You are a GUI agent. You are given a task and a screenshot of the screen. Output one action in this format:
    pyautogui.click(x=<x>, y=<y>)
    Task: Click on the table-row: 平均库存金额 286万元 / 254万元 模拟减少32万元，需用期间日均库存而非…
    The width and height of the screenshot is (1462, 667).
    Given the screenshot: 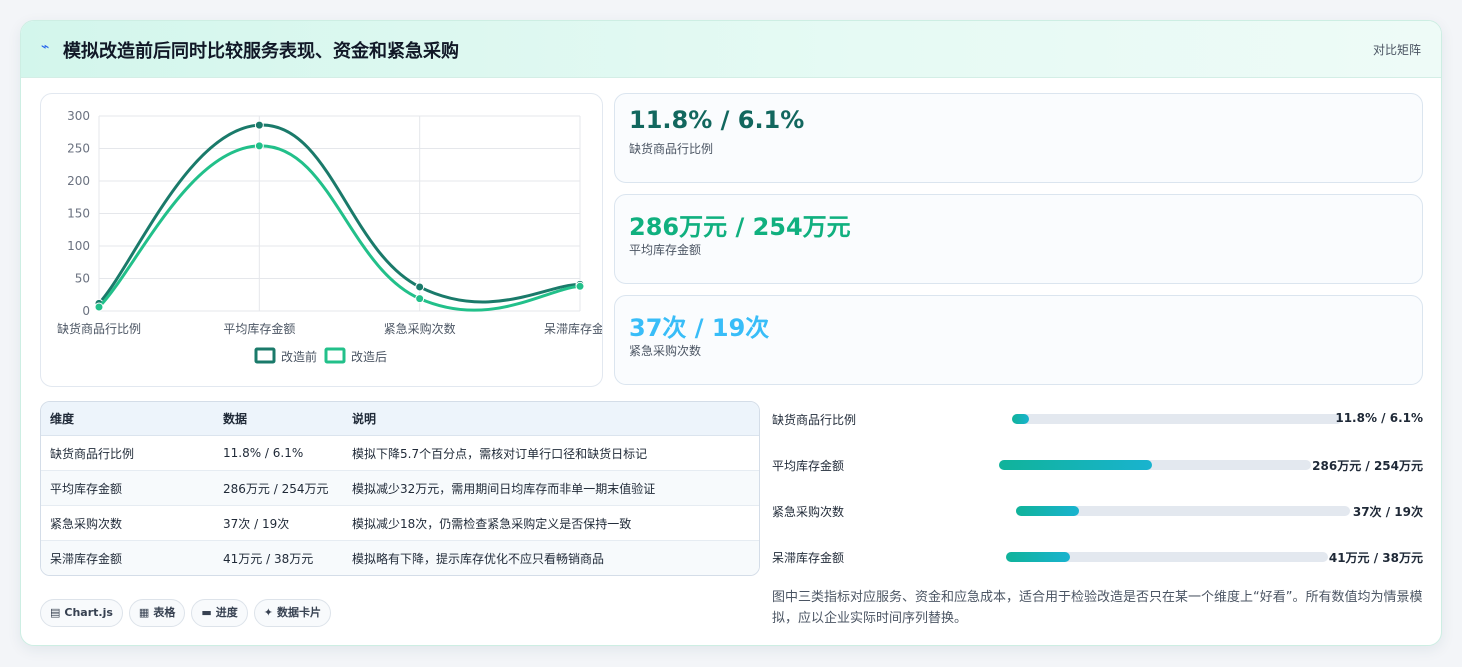 What is the action you would take?
    pyautogui.click(x=400, y=488)
    